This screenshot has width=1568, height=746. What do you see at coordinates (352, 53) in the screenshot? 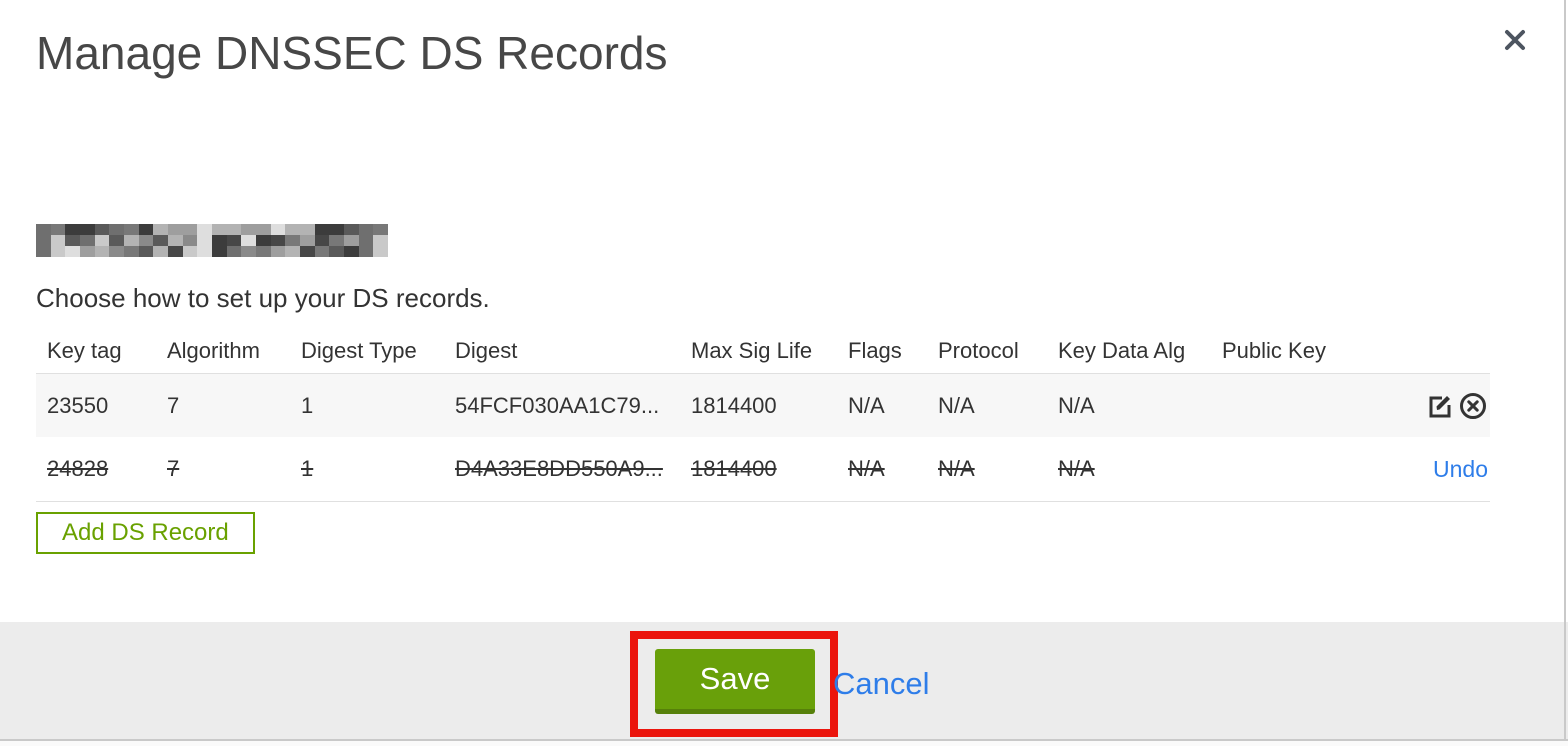
I see `page-title: Manage DNSSEC DS Records` at bounding box center [352, 53].